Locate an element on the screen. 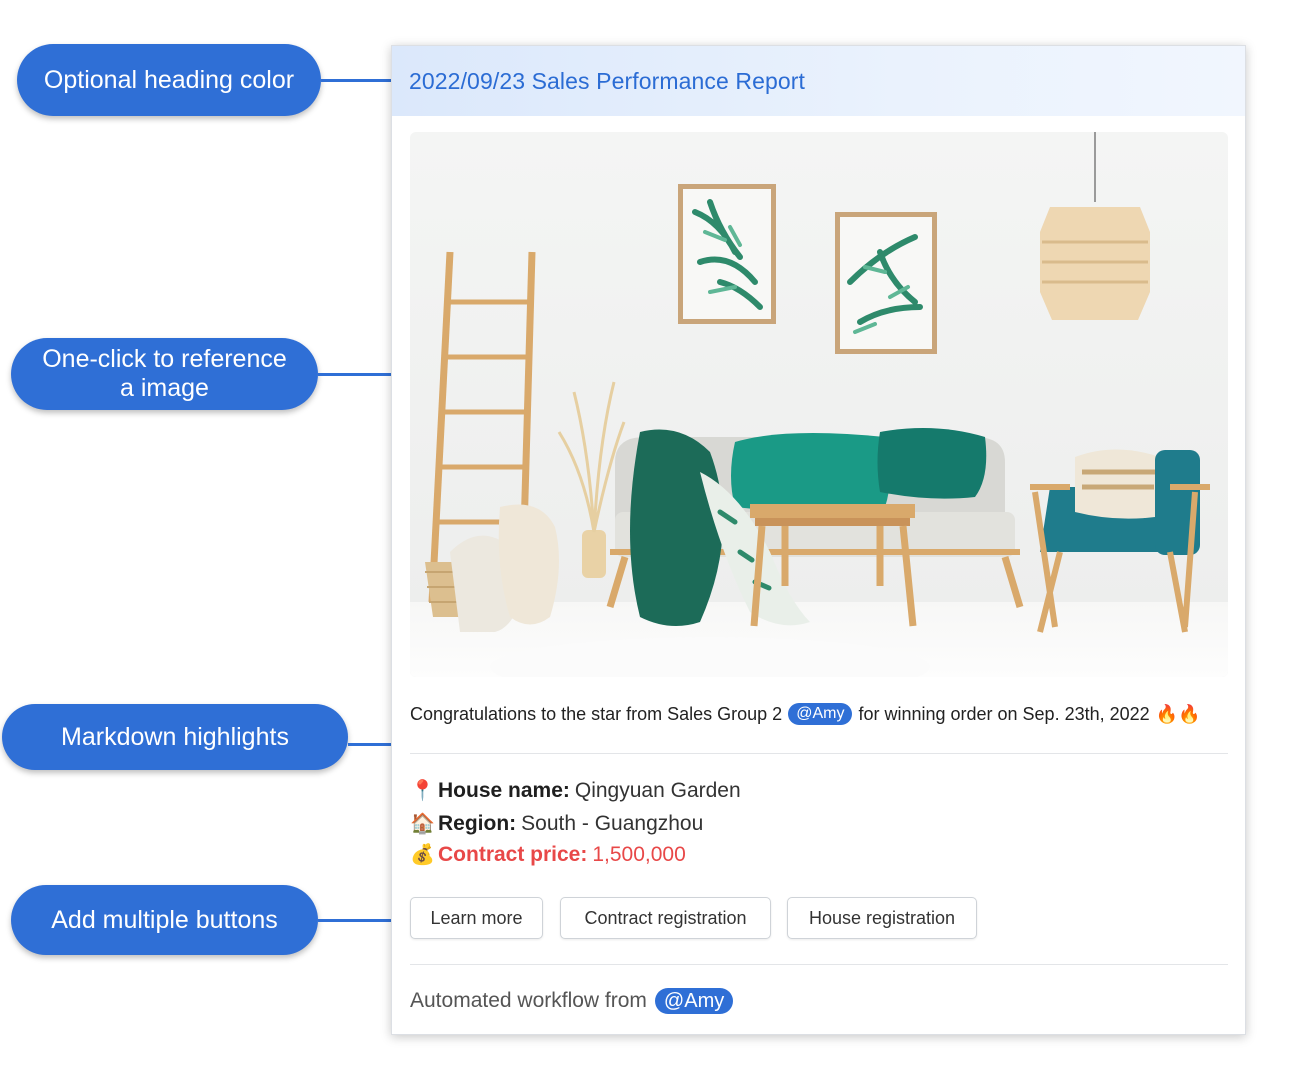  callout-buttons-connector is located at coordinates (354, 920).